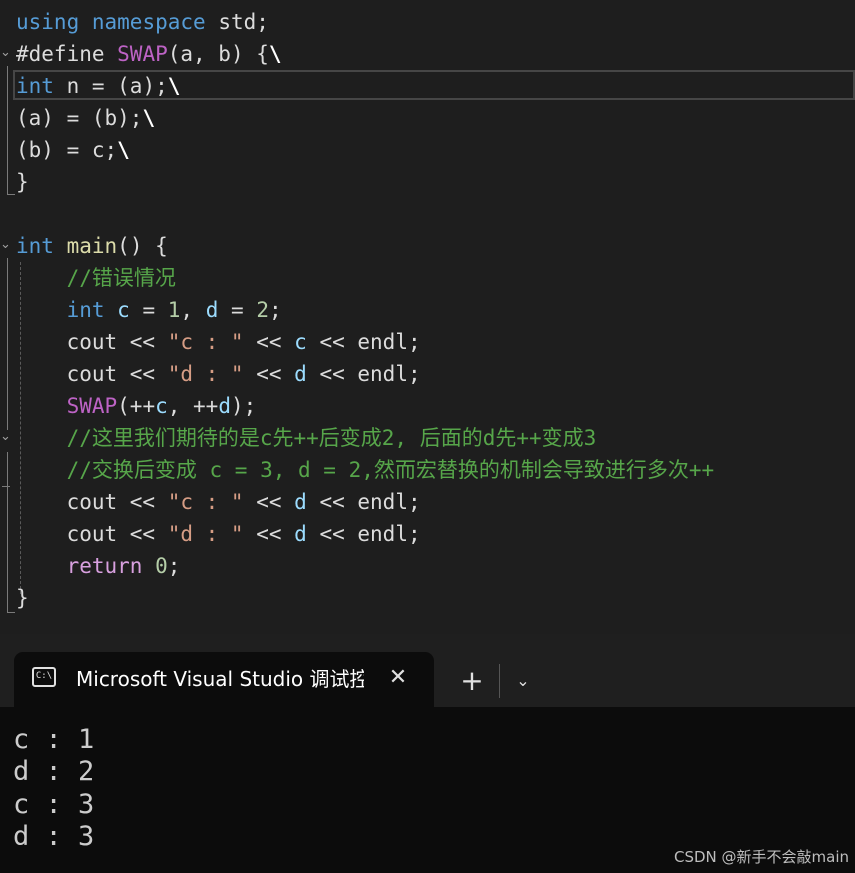 This screenshot has width=855, height=873. What do you see at coordinates (79, 118) in the screenshot?
I see `code-token: (a) = (b);` at bounding box center [79, 118].